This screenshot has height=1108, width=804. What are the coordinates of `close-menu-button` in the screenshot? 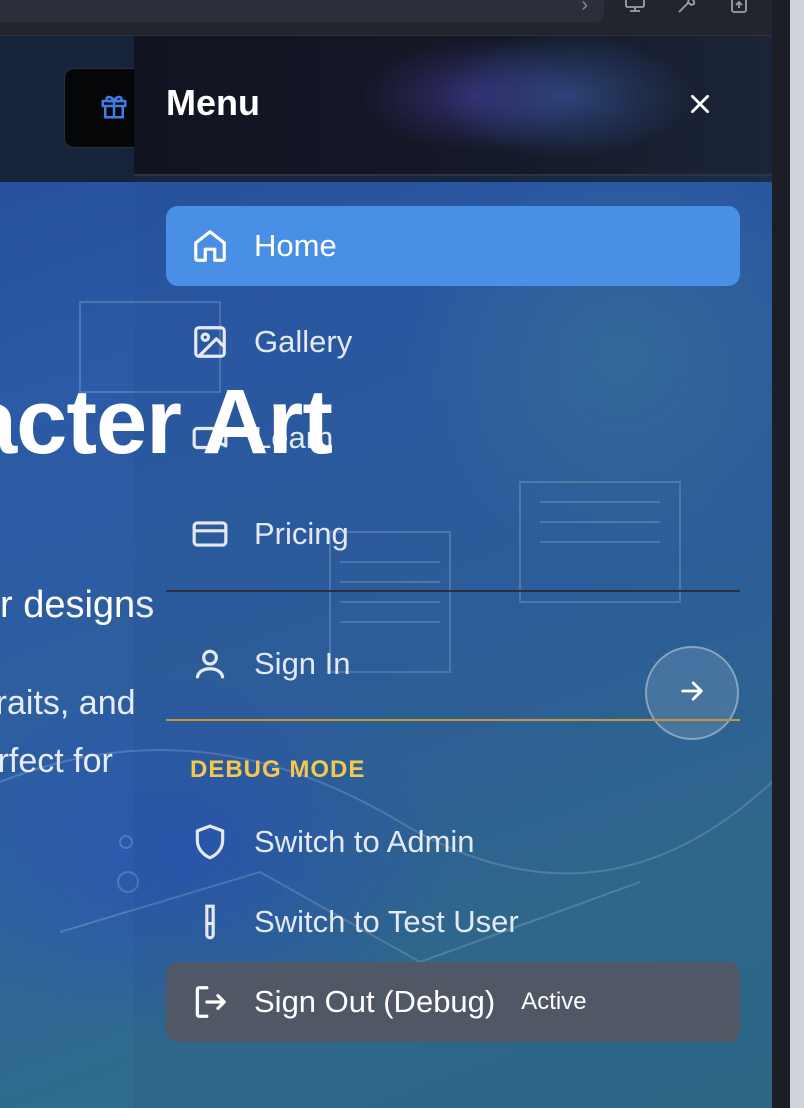 It's located at (700, 106).